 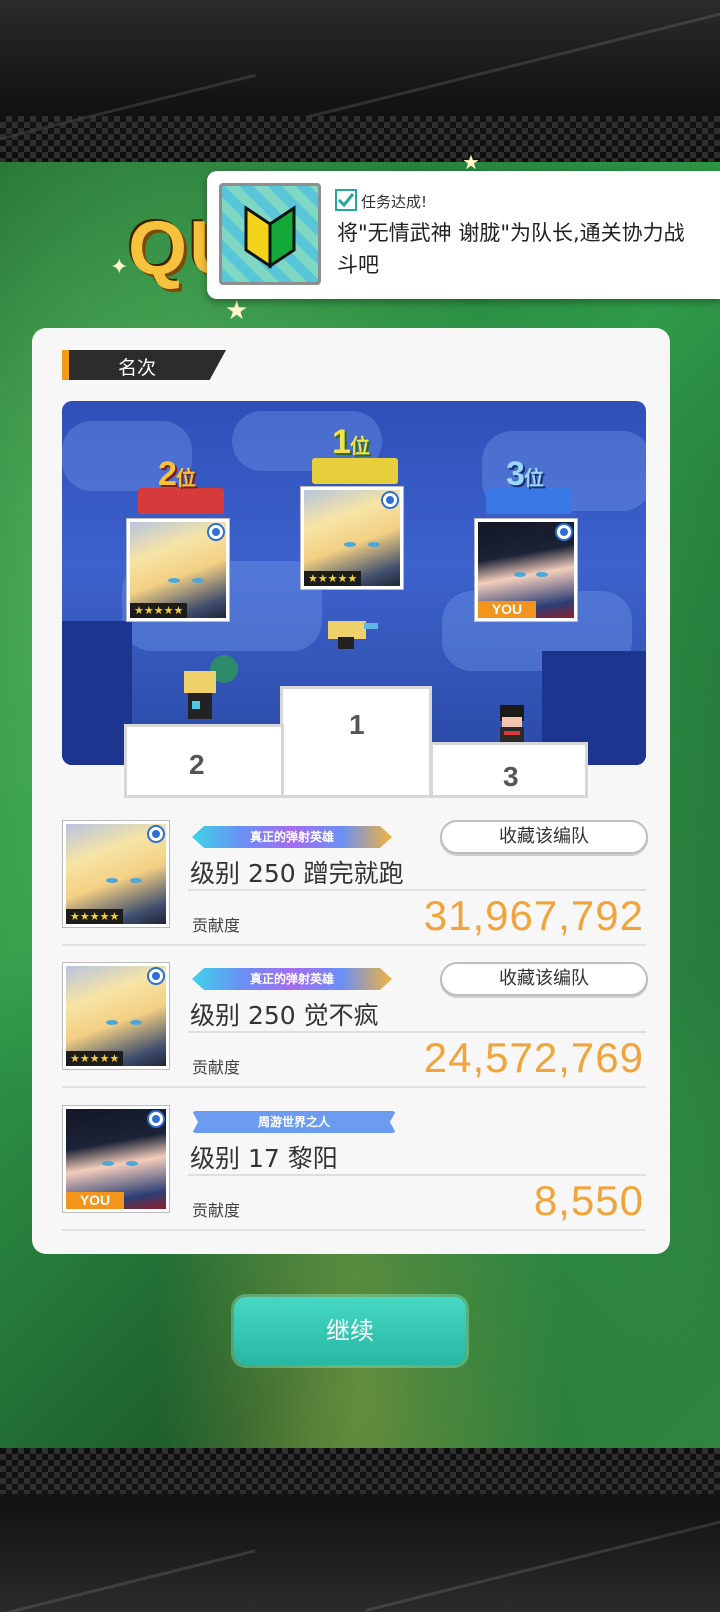 I want to click on mission-complete-toast: 任务达成! 将"无情武神 谢胧"为队长,通关协力战斗吧, so click(x=463, y=235).